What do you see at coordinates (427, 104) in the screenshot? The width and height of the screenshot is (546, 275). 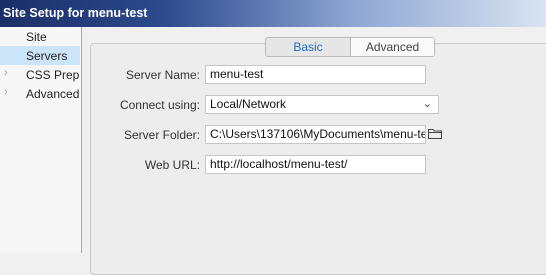 I see `chevron-down-icon: ⌄` at bounding box center [427, 104].